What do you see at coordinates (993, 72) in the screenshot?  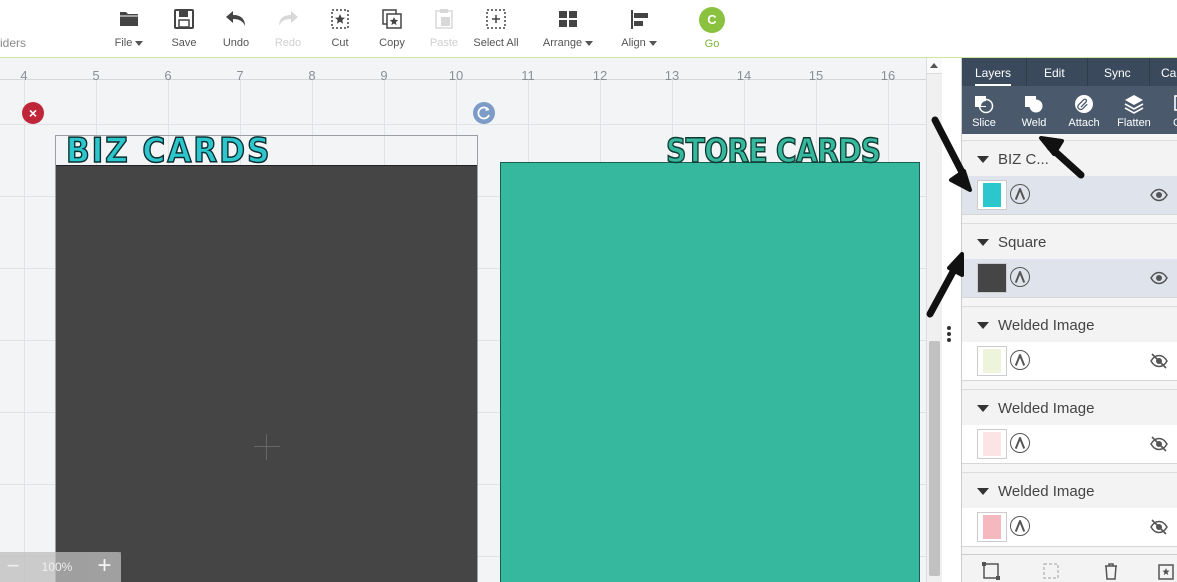 I see `tab-layers: Layers` at bounding box center [993, 72].